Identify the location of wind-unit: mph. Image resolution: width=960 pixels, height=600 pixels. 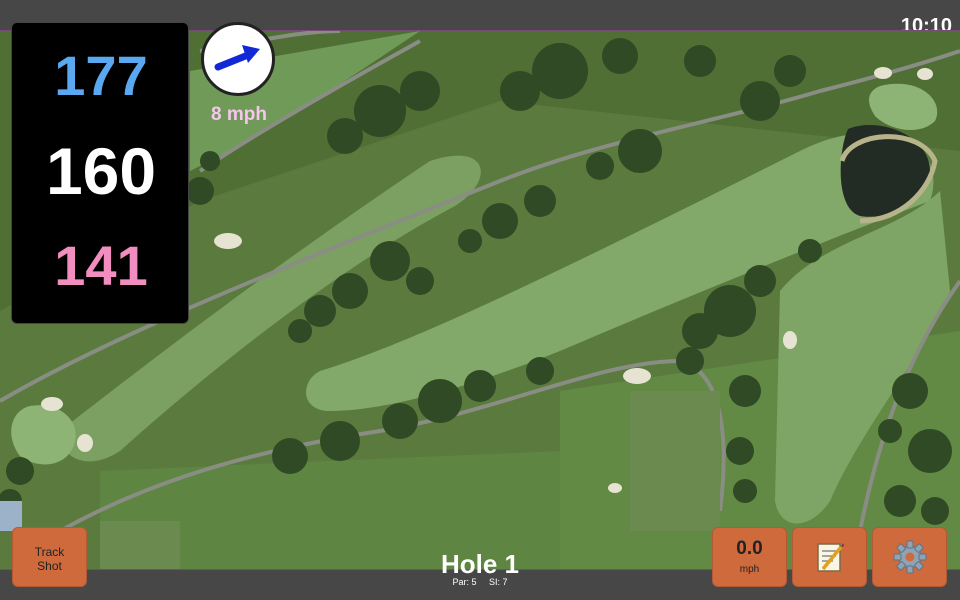
(749, 569).